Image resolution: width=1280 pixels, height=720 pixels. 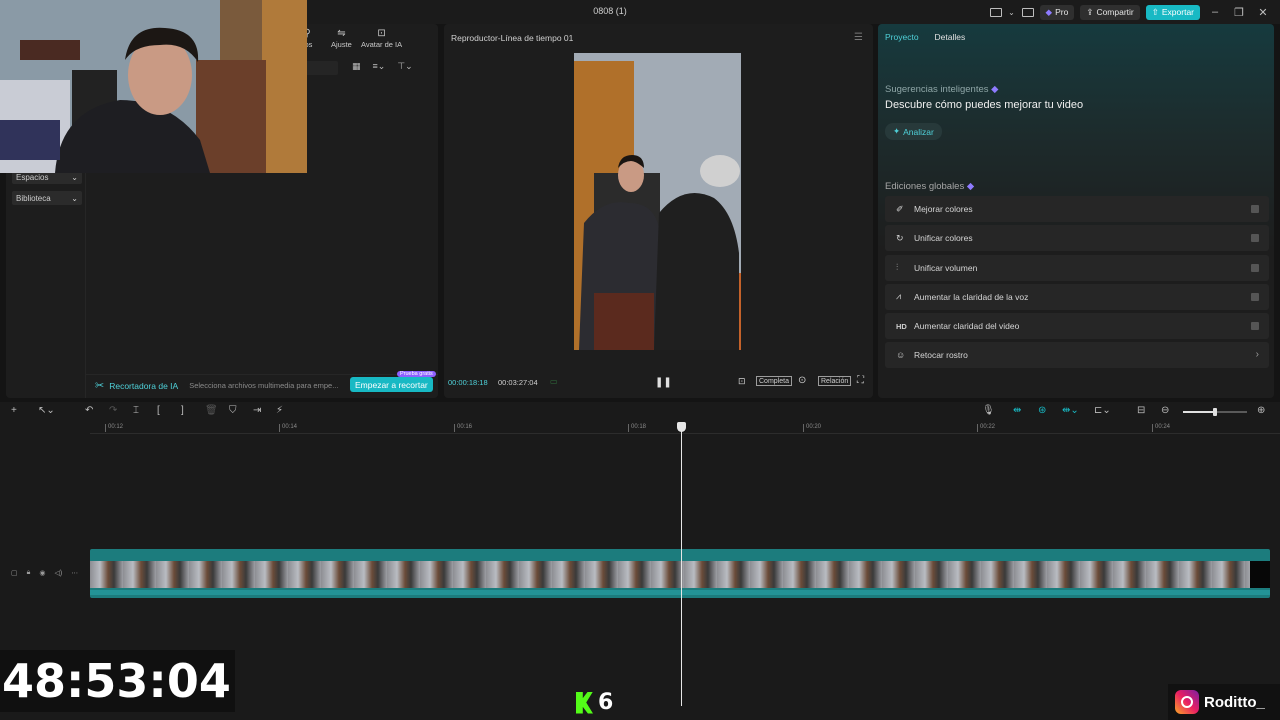 I want to click on tab-ai-avatar: ⊡ Avatar de IA, so click(x=381, y=38).